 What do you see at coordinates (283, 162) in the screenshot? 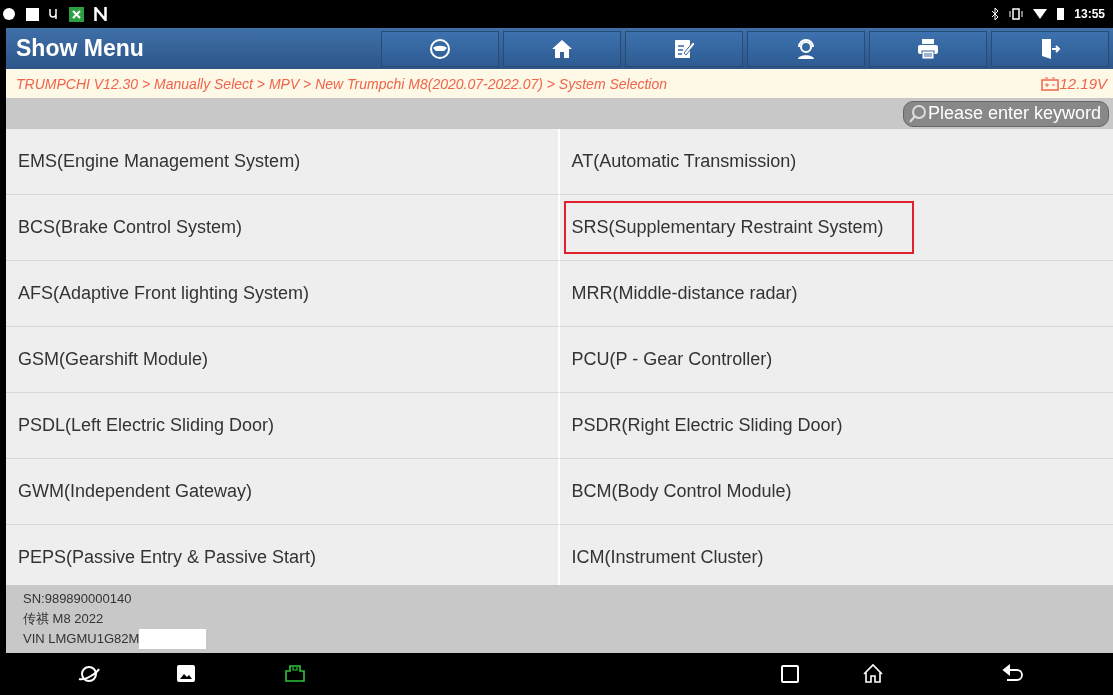
I see `system-menu-item: EMS(Engine Management System)` at bounding box center [283, 162].